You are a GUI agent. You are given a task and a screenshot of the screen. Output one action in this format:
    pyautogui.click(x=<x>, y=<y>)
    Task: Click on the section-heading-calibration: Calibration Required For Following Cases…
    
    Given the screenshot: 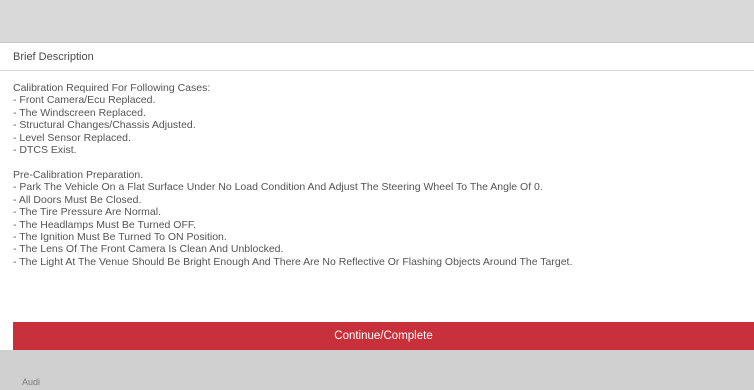 What is the action you would take?
    pyautogui.click(x=112, y=88)
    